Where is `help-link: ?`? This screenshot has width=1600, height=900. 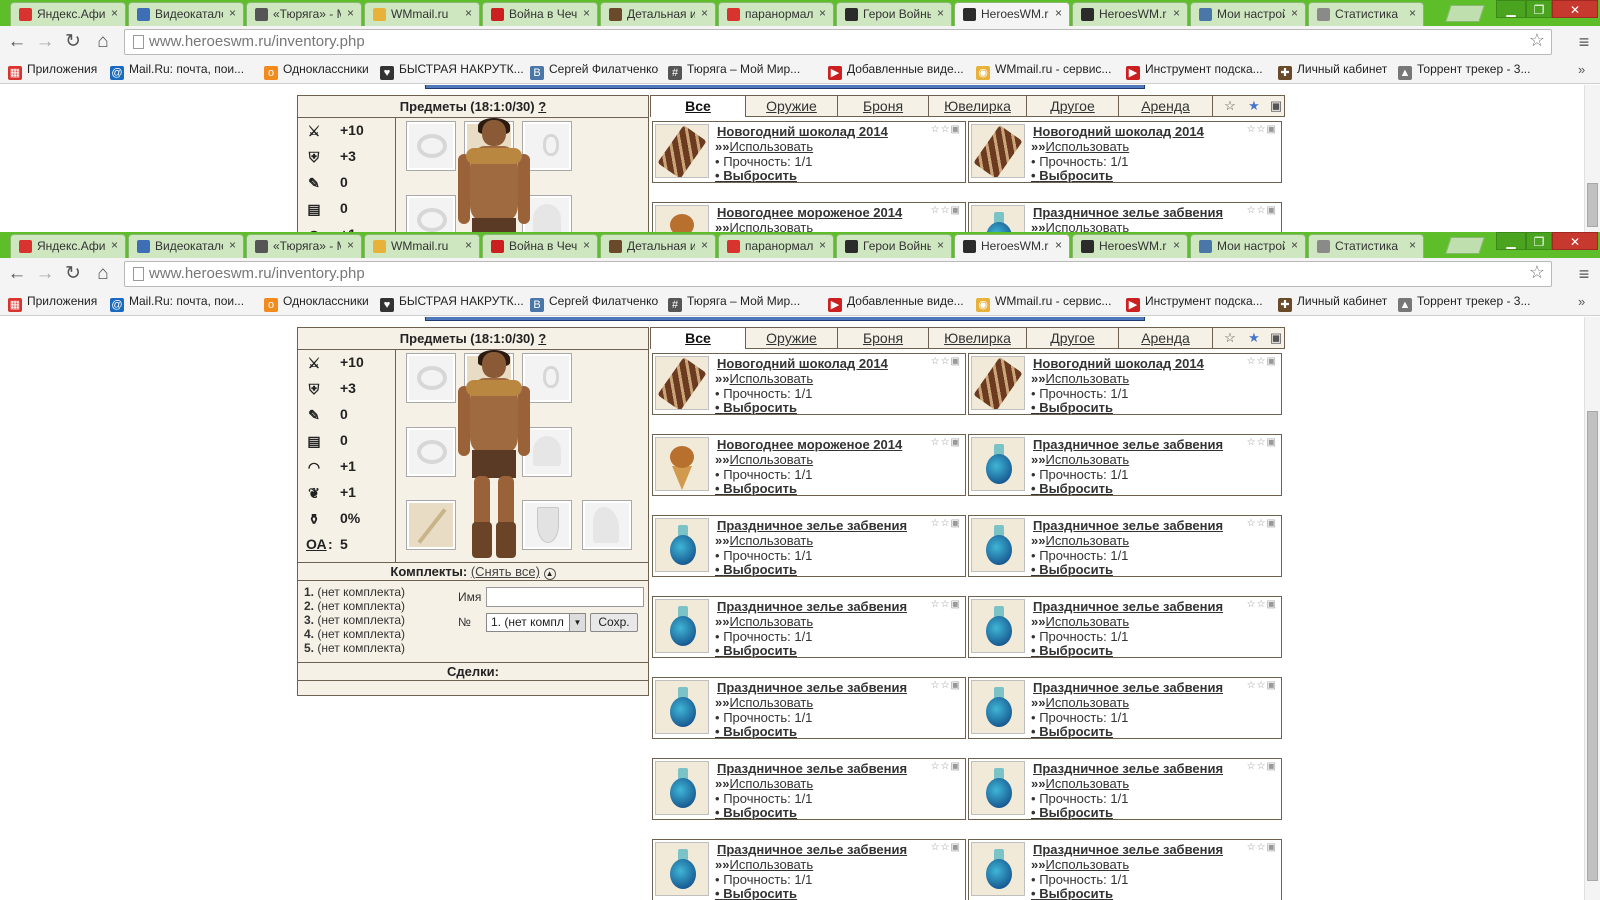
help-link: ? is located at coordinates (542, 338).